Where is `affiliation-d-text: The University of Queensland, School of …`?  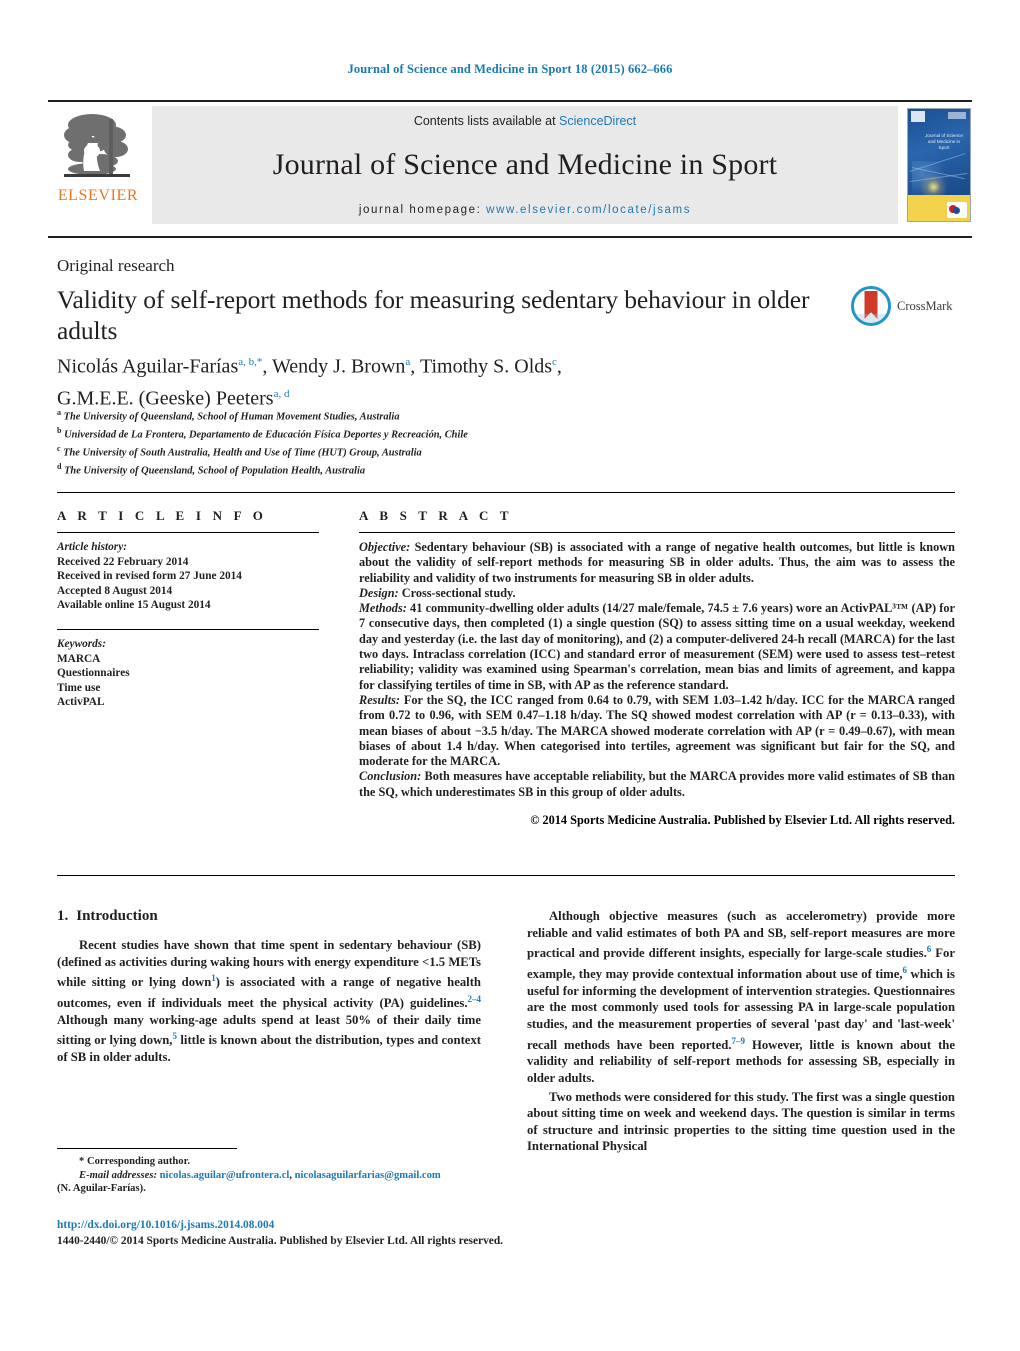 affiliation-d-text: The University of Queensland, School of … is located at coordinates (215, 471).